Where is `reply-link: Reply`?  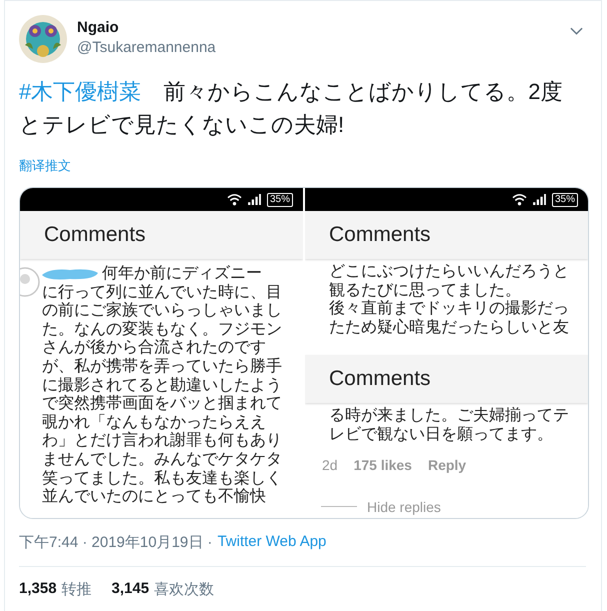
reply-link: Reply is located at coordinates (447, 464).